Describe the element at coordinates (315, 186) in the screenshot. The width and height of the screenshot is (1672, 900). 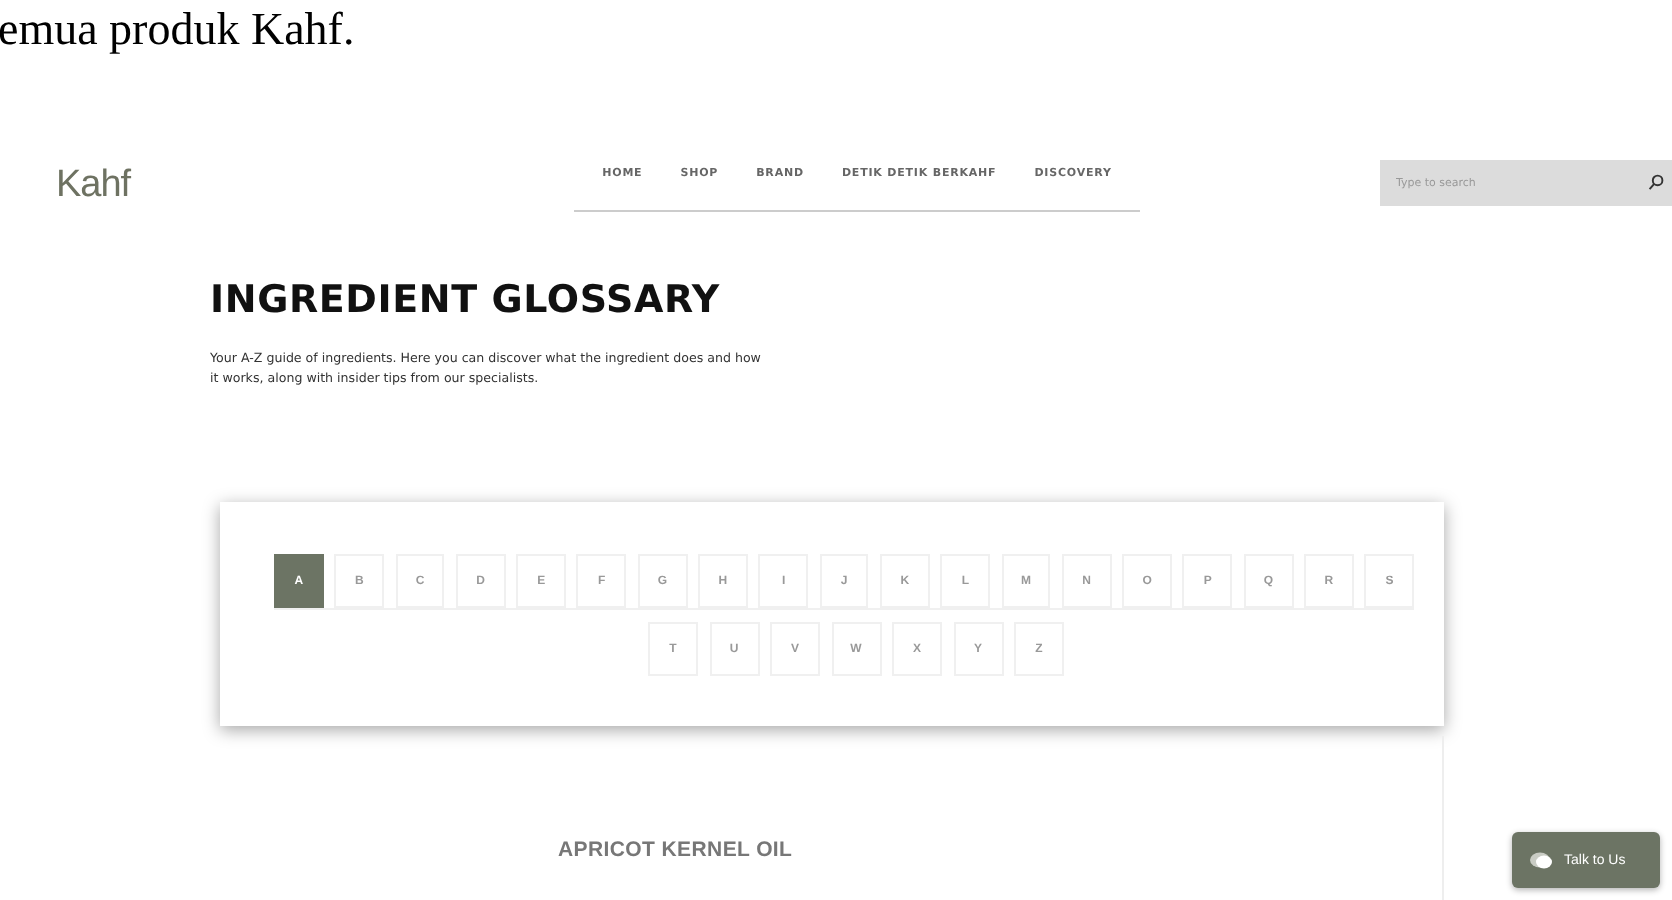
I see `logo: Kahf` at that location.